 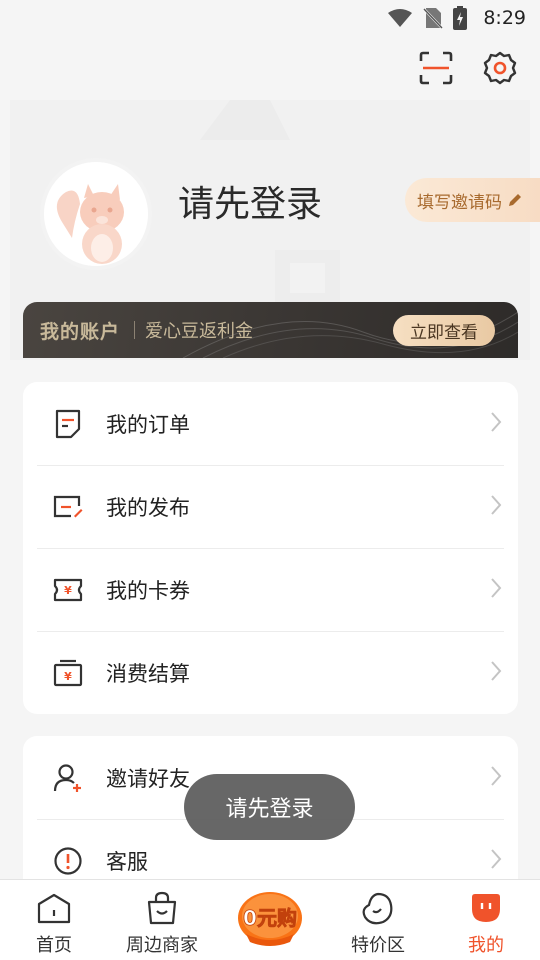 I want to click on nav-label: 特价区, so click(x=378, y=945).